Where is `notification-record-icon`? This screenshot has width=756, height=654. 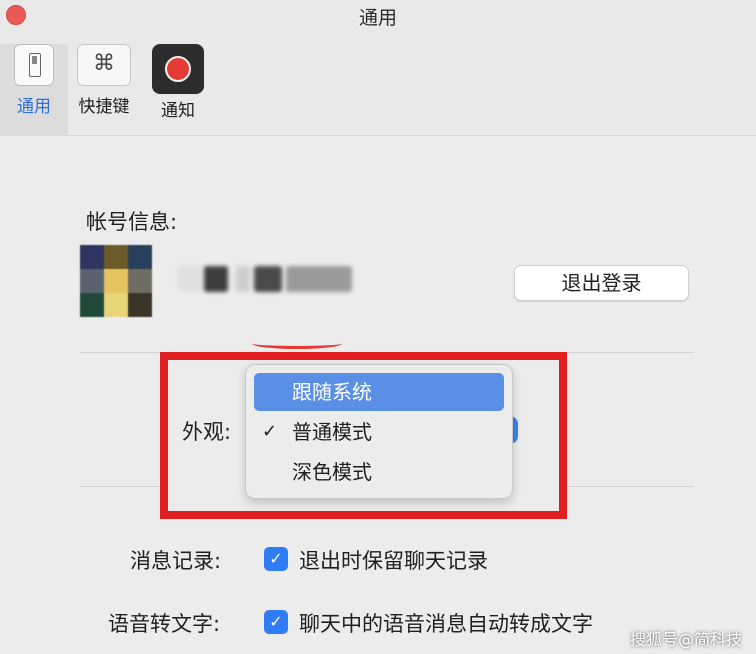
notification-record-icon is located at coordinates (178, 69).